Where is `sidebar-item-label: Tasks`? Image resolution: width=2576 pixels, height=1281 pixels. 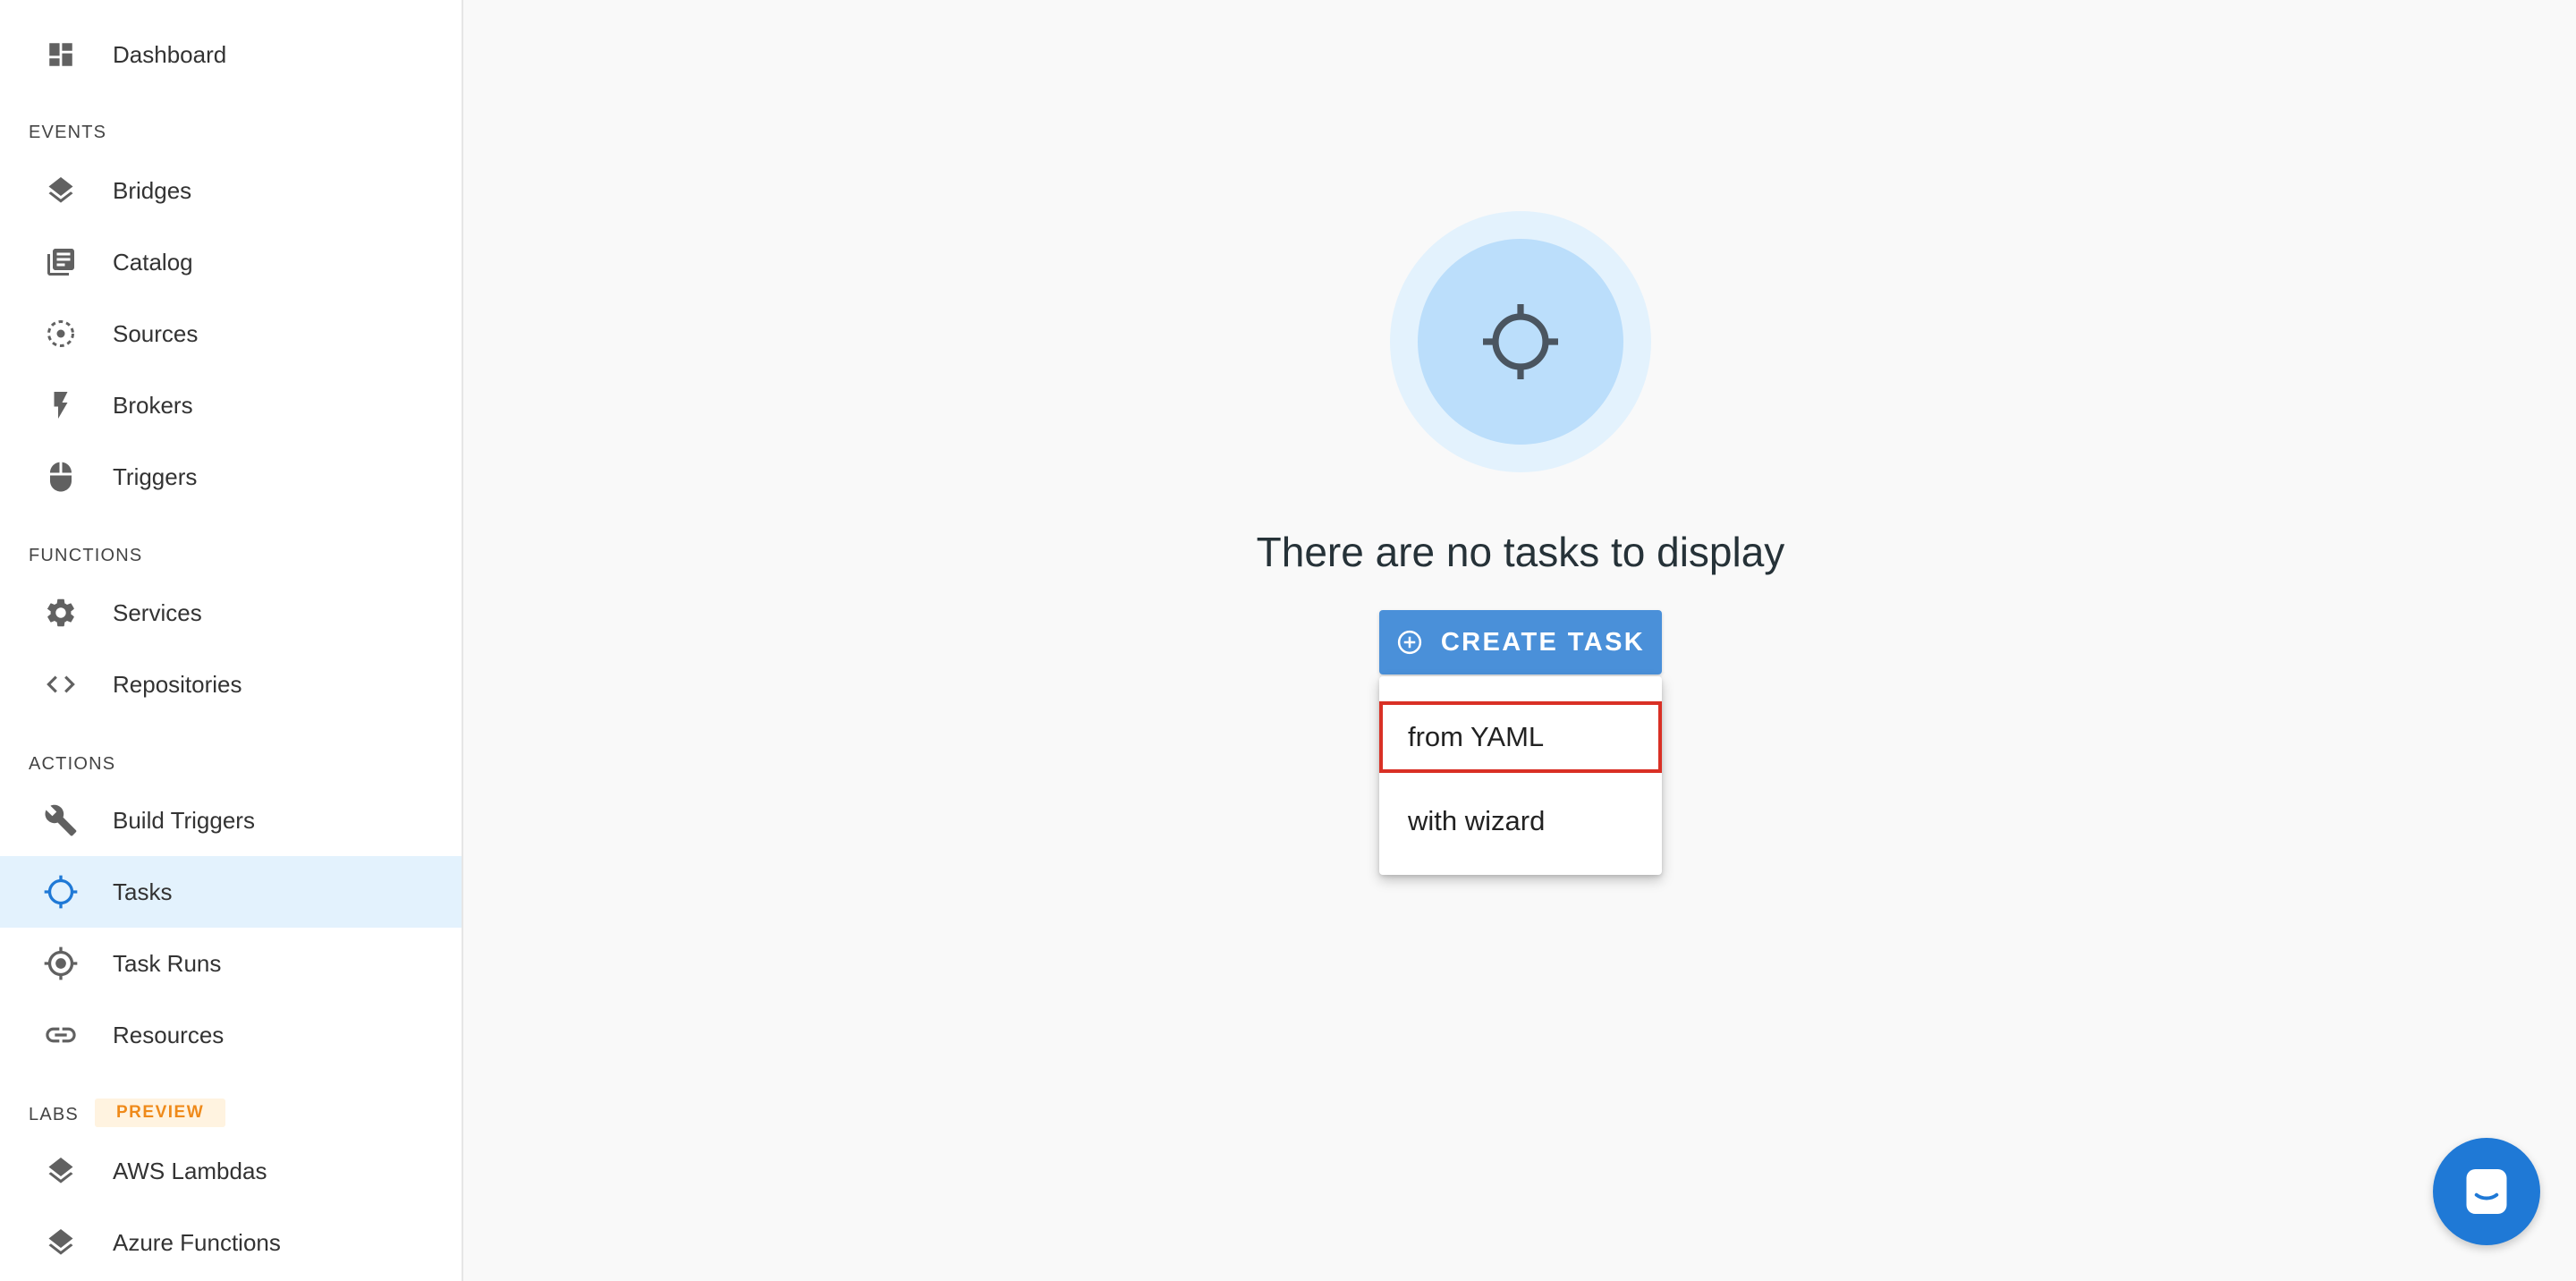
sidebar-item-label: Tasks is located at coordinates (143, 891).